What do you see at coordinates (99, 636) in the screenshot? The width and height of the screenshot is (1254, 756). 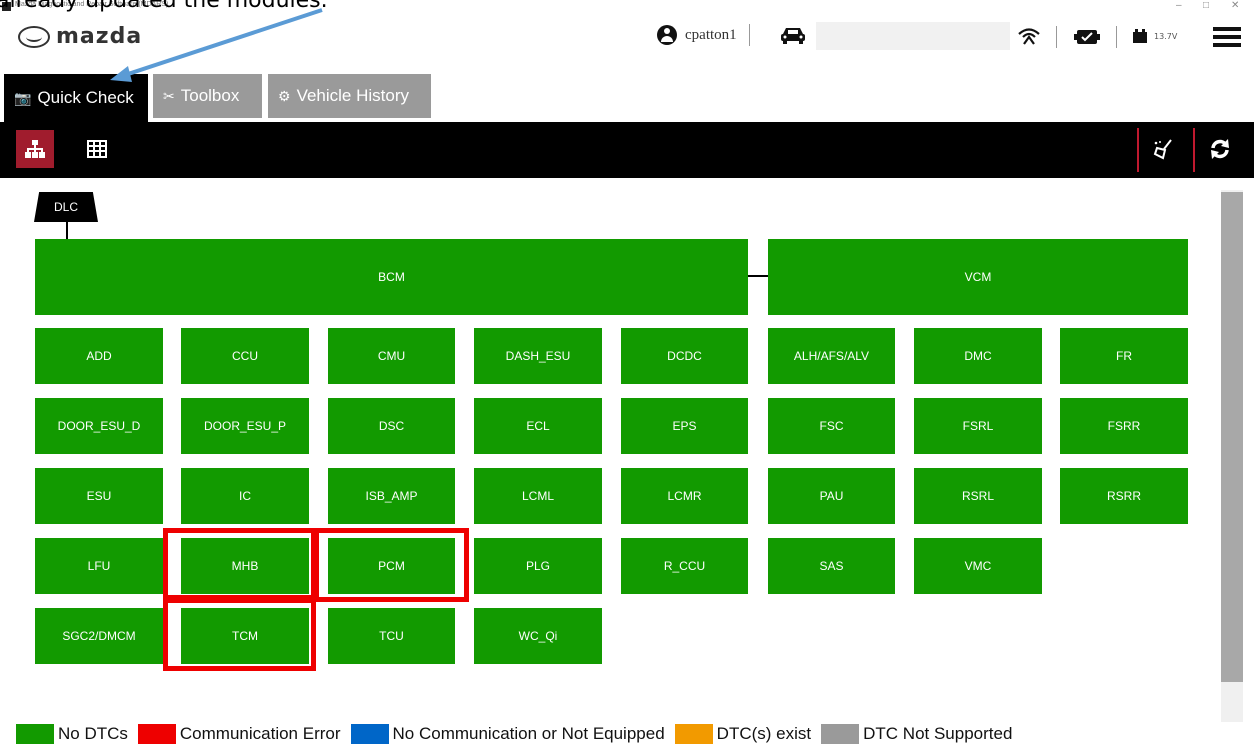 I see `module-sgc2-dmcm: SGC2/DMCM` at bounding box center [99, 636].